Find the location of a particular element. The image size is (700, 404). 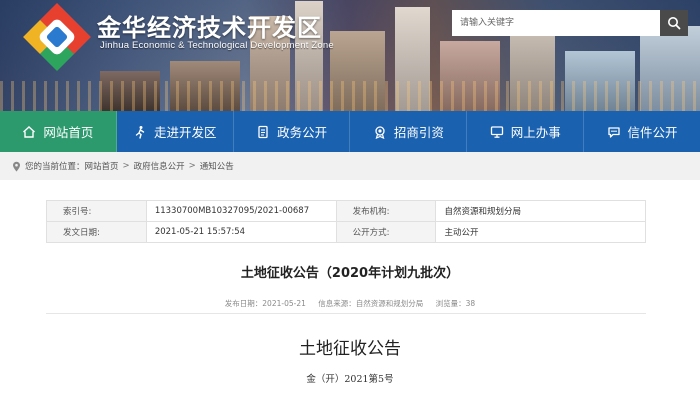

index-label: 索引号: is located at coordinates (96, 211).